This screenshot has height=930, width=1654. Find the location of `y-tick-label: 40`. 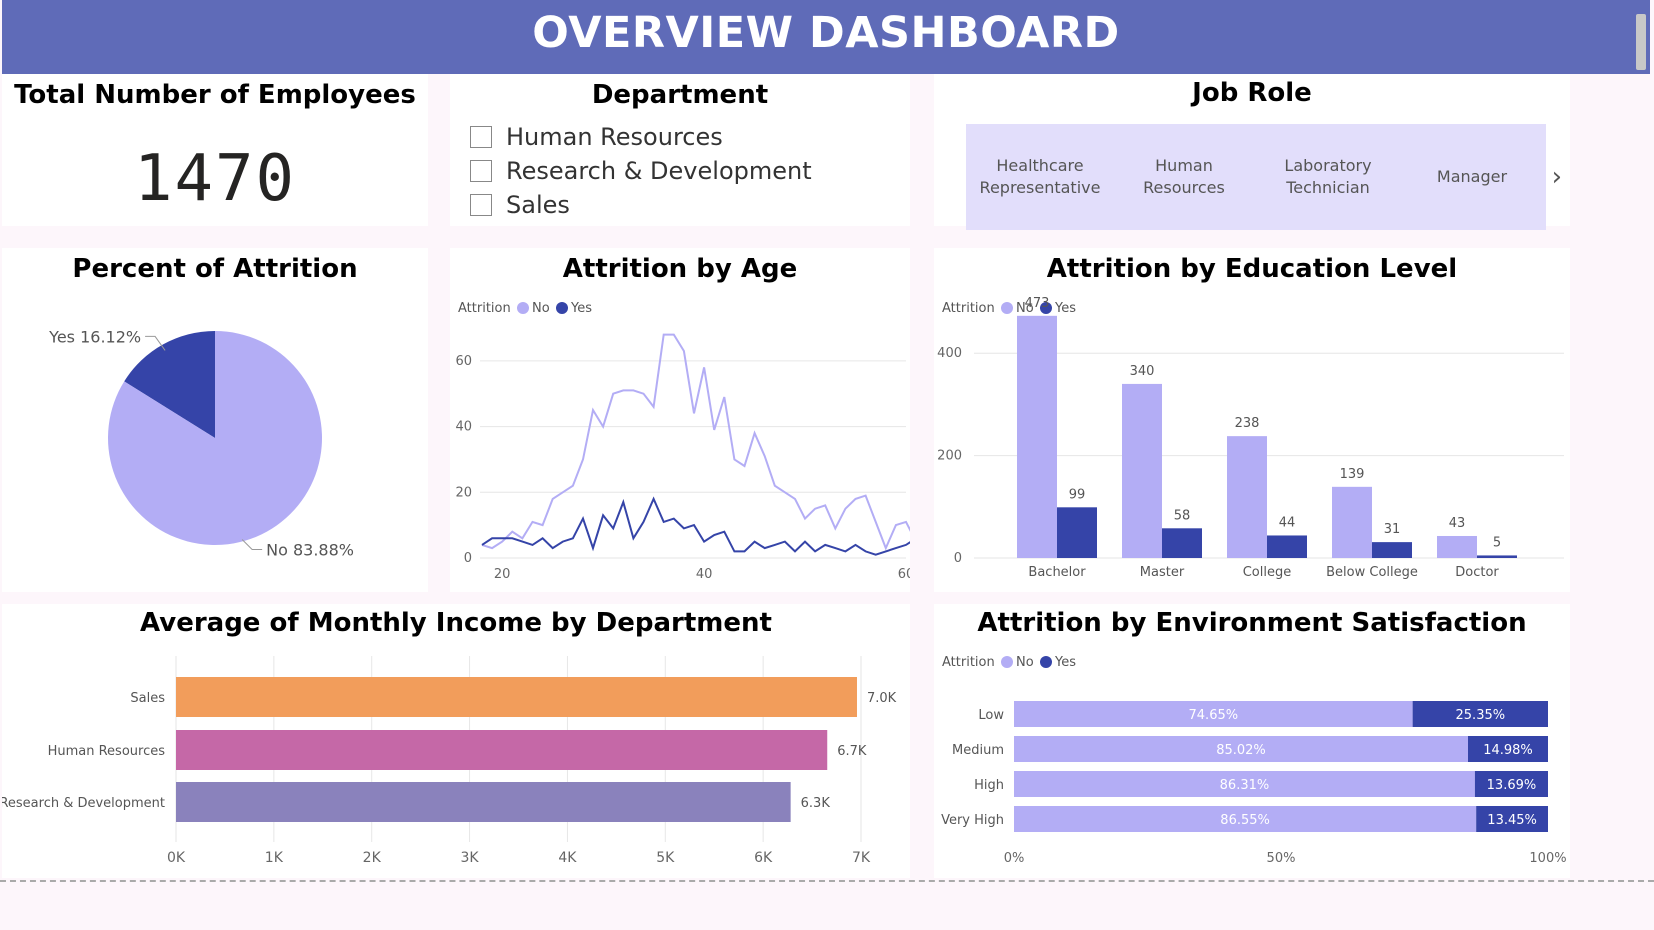

y-tick-label: 40 is located at coordinates (463, 427).